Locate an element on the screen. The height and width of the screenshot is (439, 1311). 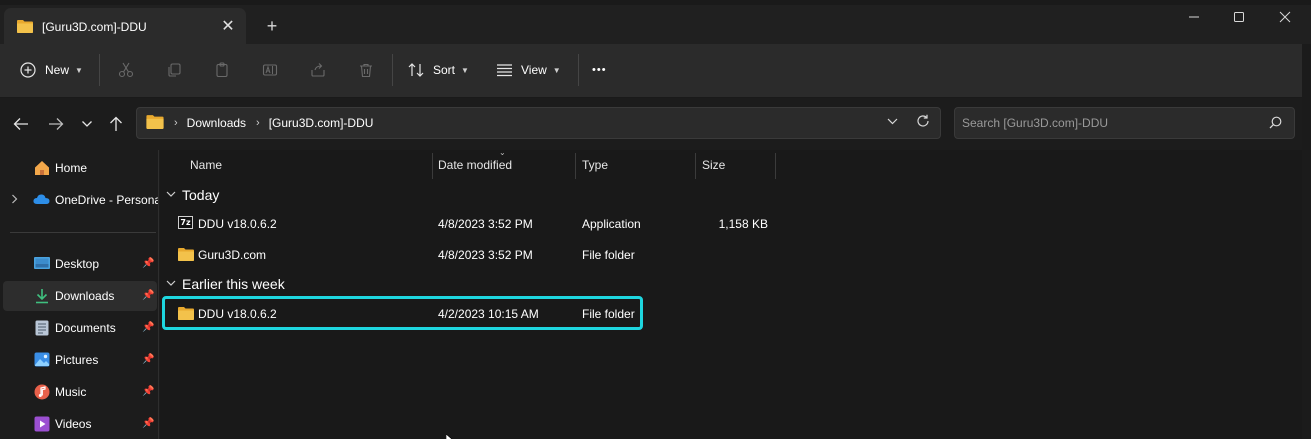
new-button: New ▼ is located at coordinates (51, 70).